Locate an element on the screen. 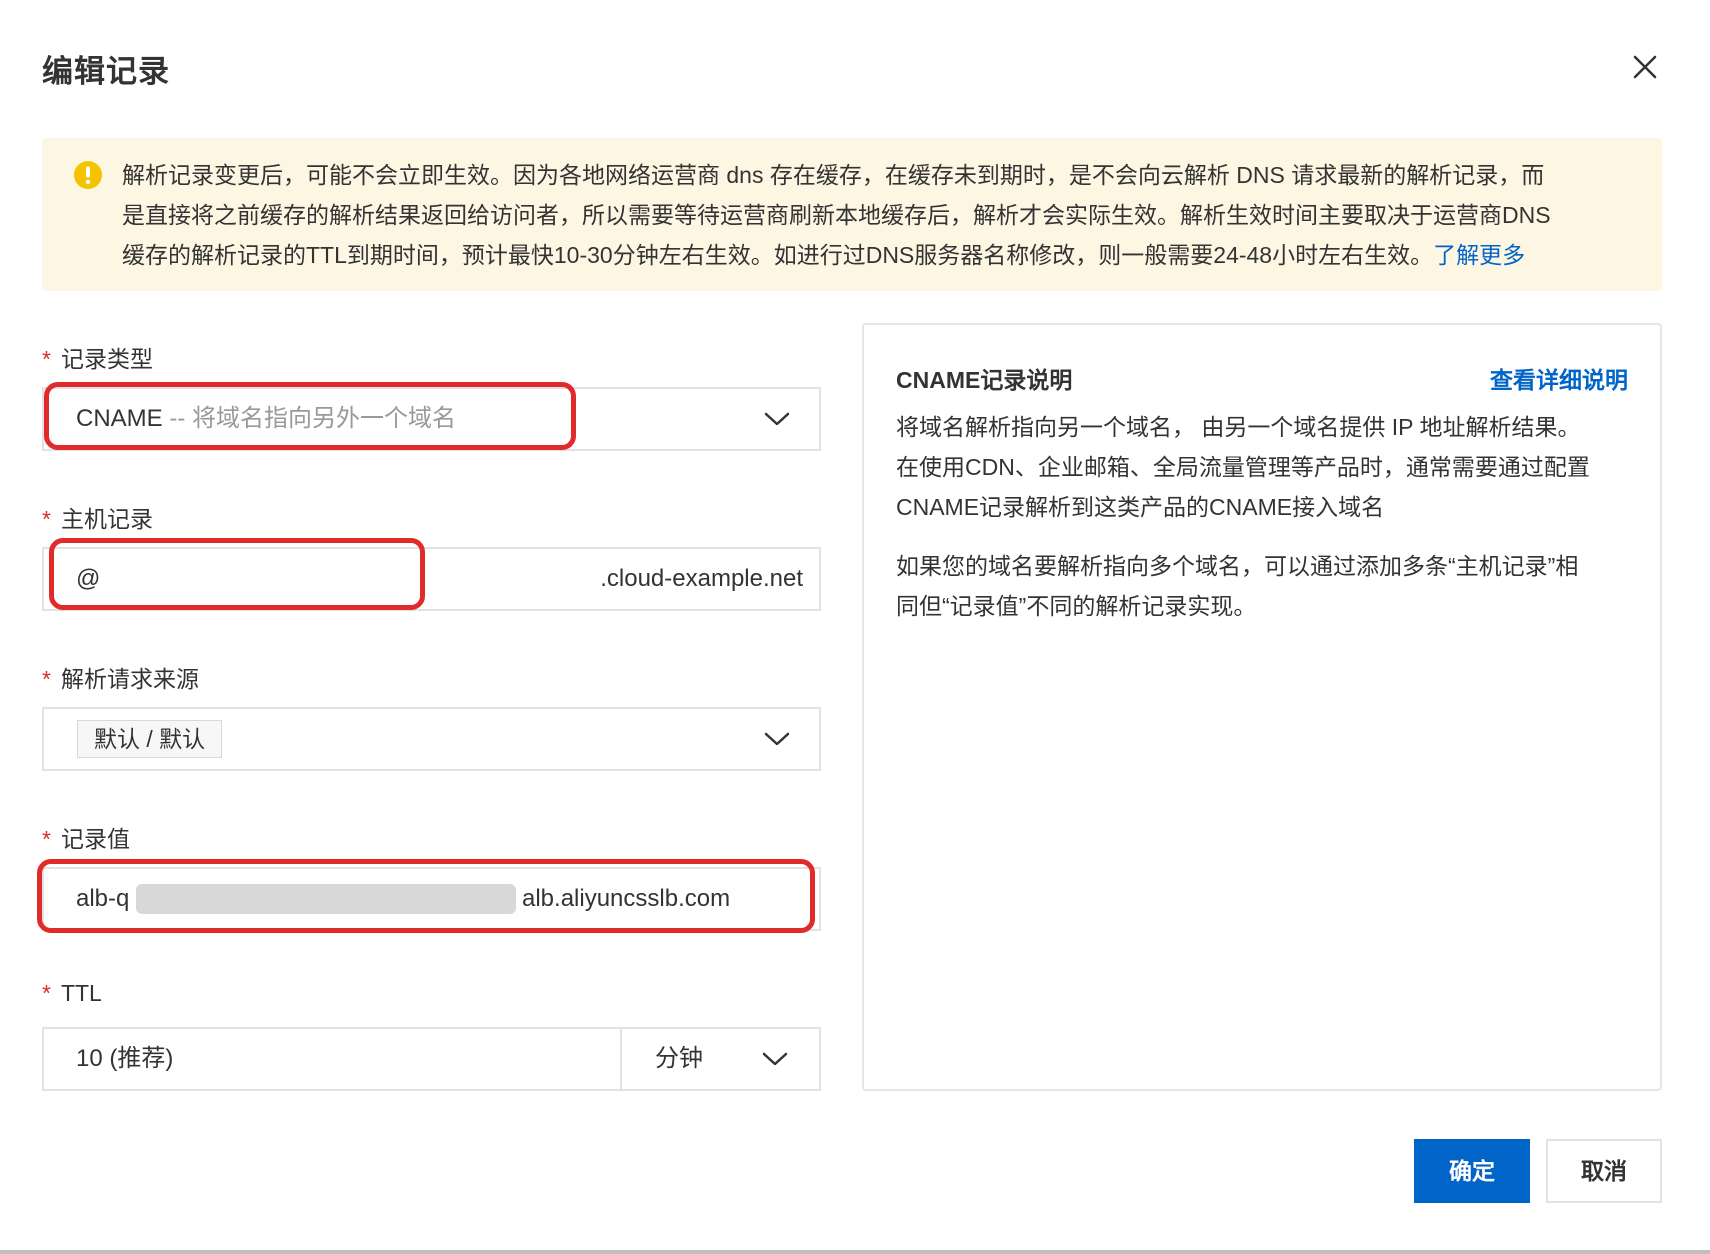 Image resolution: width=1710 pixels, height=1254 pixels. host-record-input: @ .cloud-example.net is located at coordinates (431, 579).